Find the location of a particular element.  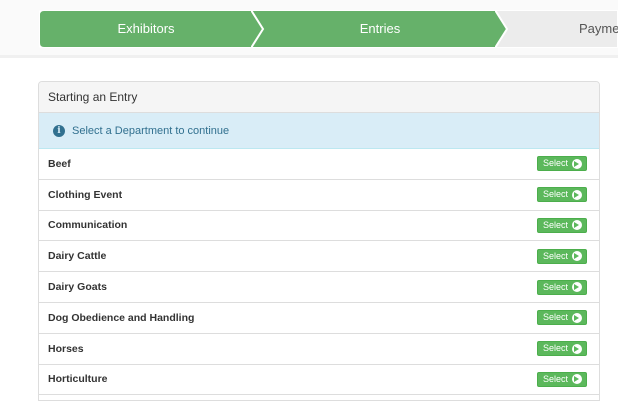

department-row: Horses Select is located at coordinates (319, 349).